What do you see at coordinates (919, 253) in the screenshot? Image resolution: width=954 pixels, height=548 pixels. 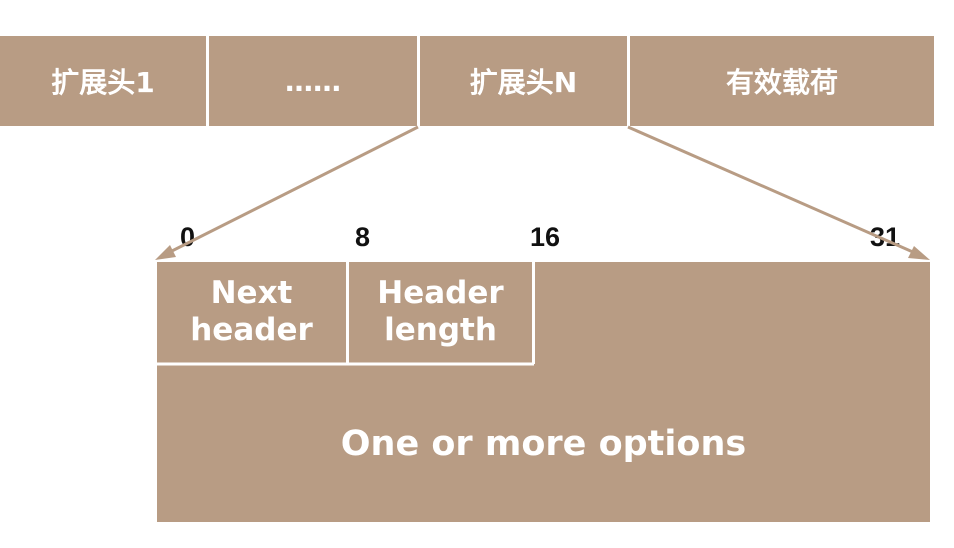 I see `expansion-arrowhead-right` at bounding box center [919, 253].